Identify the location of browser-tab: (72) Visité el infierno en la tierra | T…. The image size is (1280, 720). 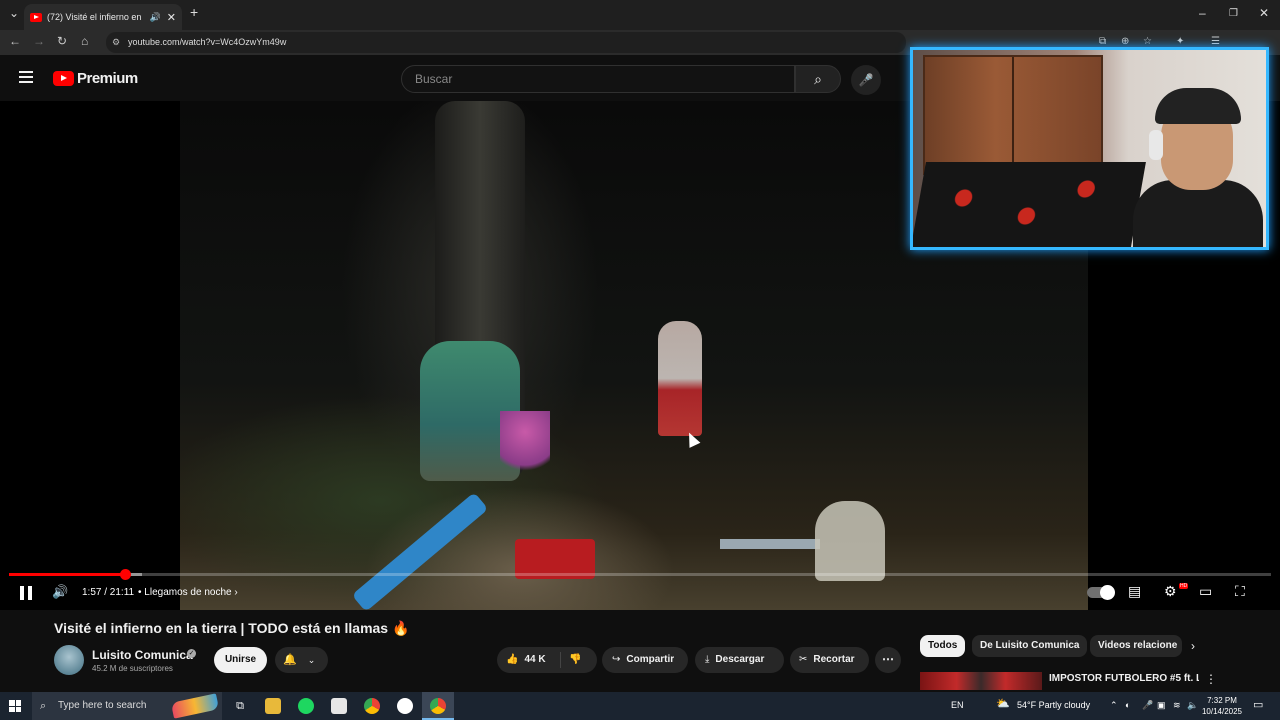
(103, 17).